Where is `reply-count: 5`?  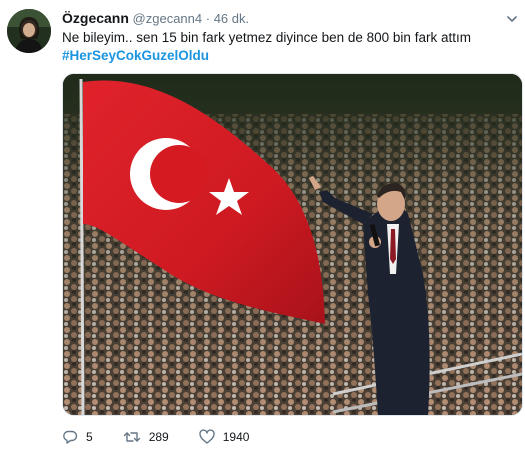
reply-count: 5 is located at coordinates (89, 437).